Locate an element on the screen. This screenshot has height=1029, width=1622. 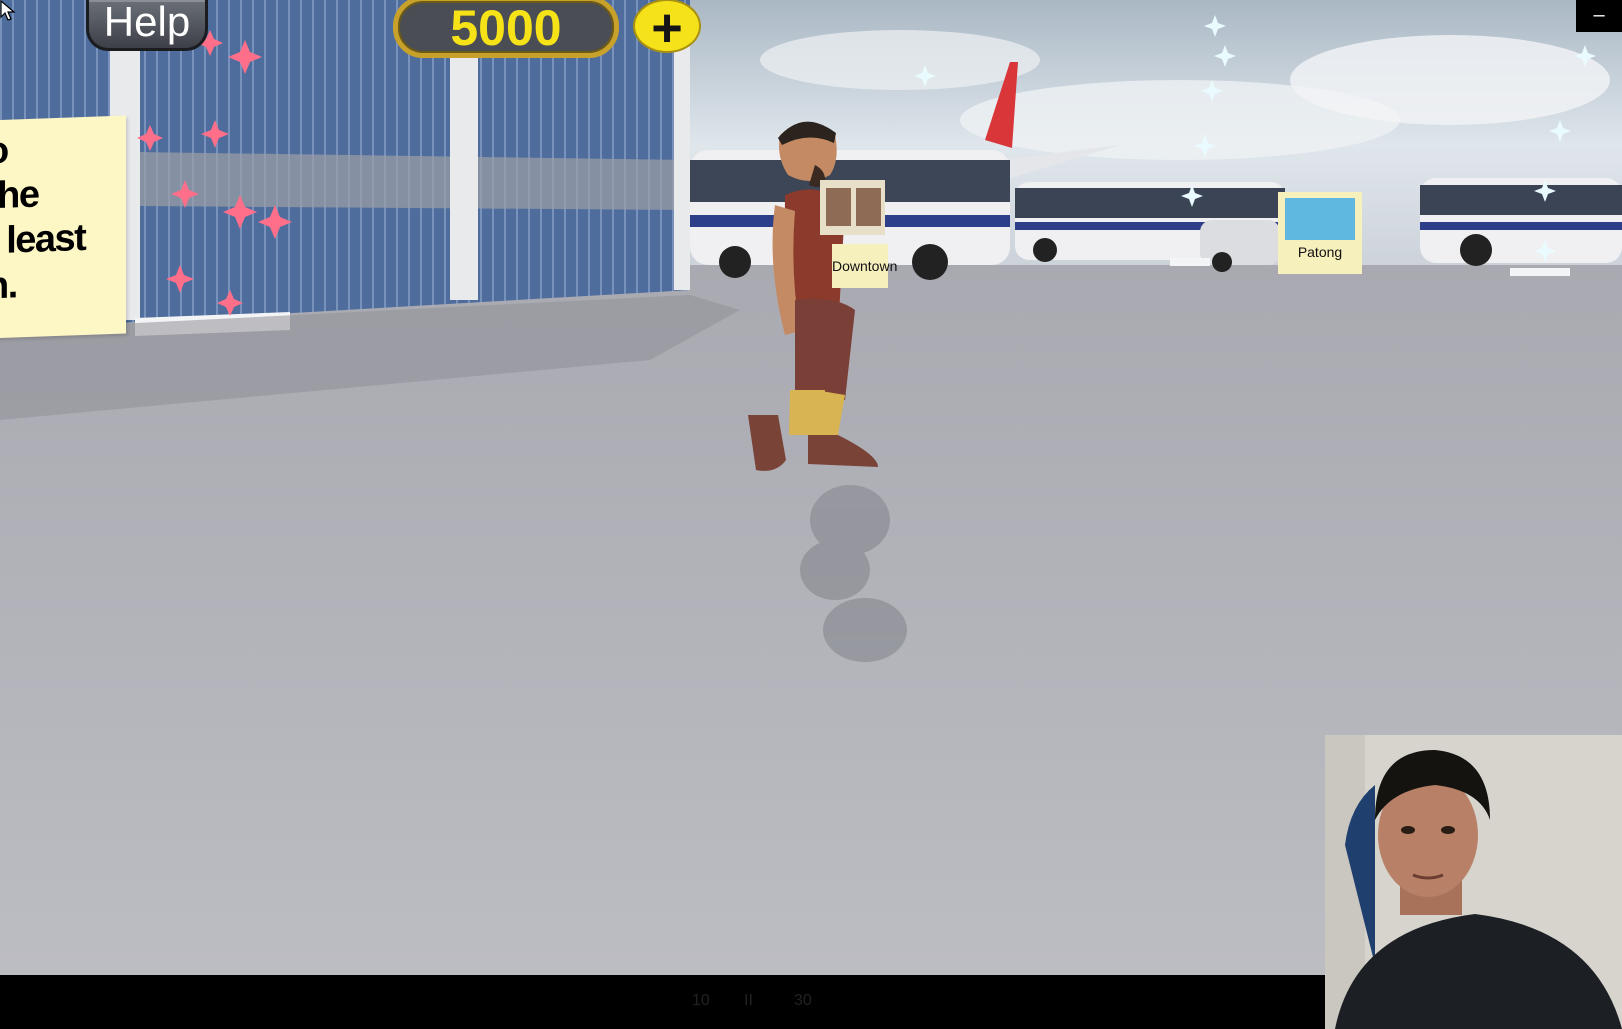
minimize-icon: – is located at coordinates (1599, 15).